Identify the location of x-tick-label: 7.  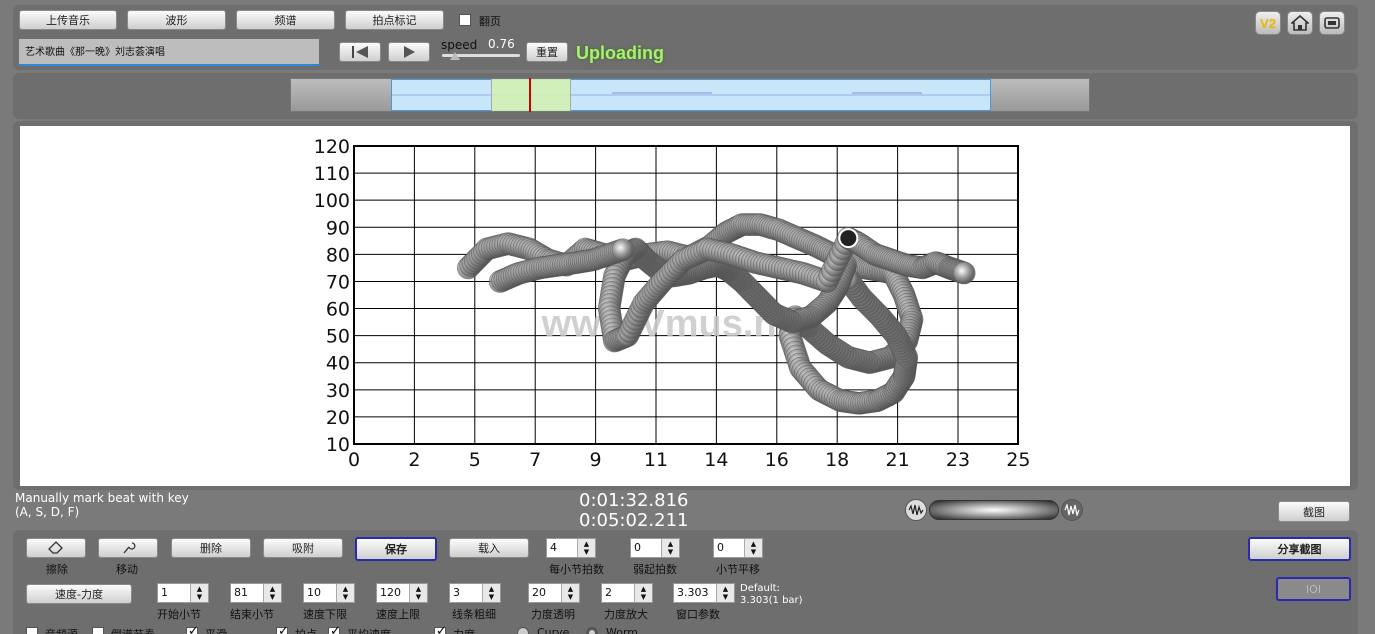
(535, 460).